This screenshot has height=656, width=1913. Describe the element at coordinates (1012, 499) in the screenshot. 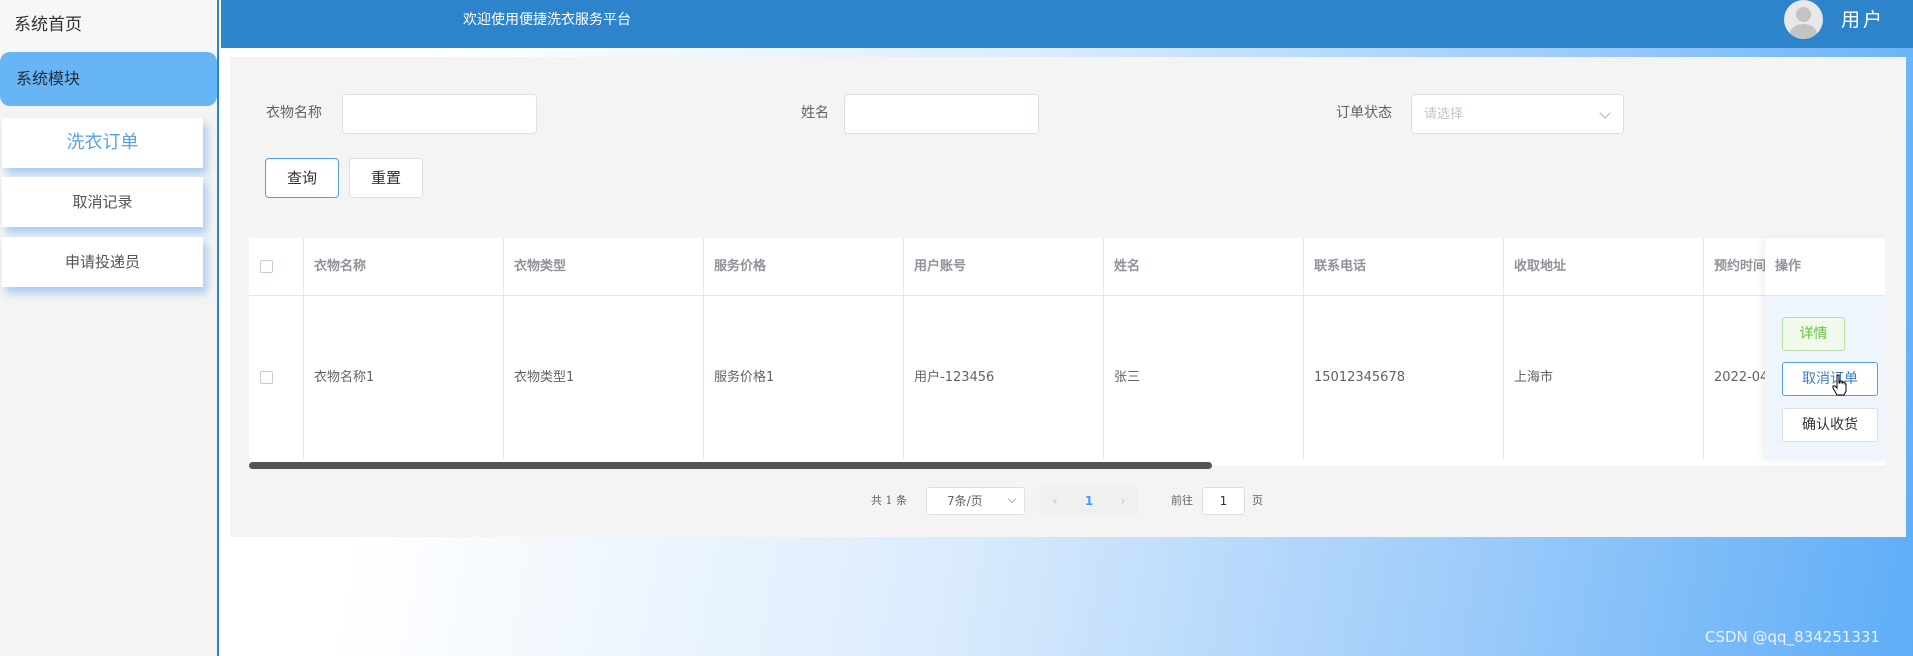

I see `chevron-down-icon` at that location.